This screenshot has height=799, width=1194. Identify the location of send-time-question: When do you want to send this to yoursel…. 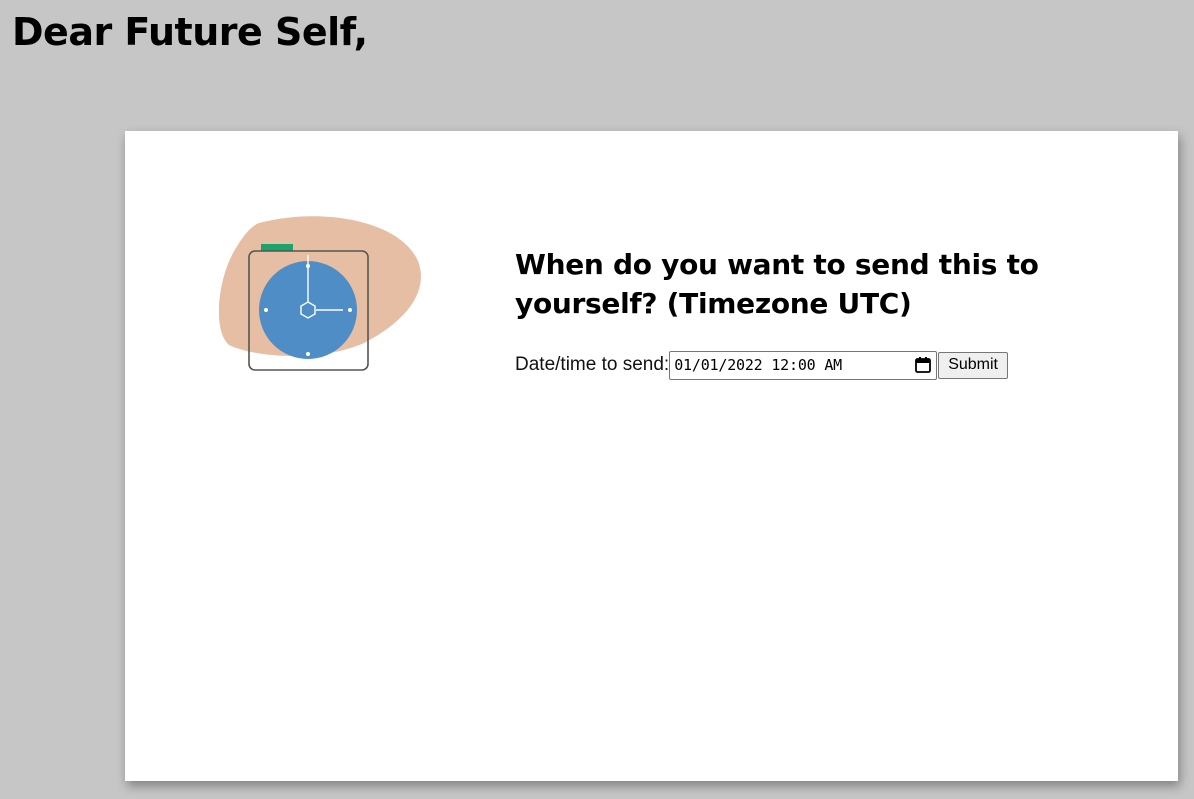
(777, 284).